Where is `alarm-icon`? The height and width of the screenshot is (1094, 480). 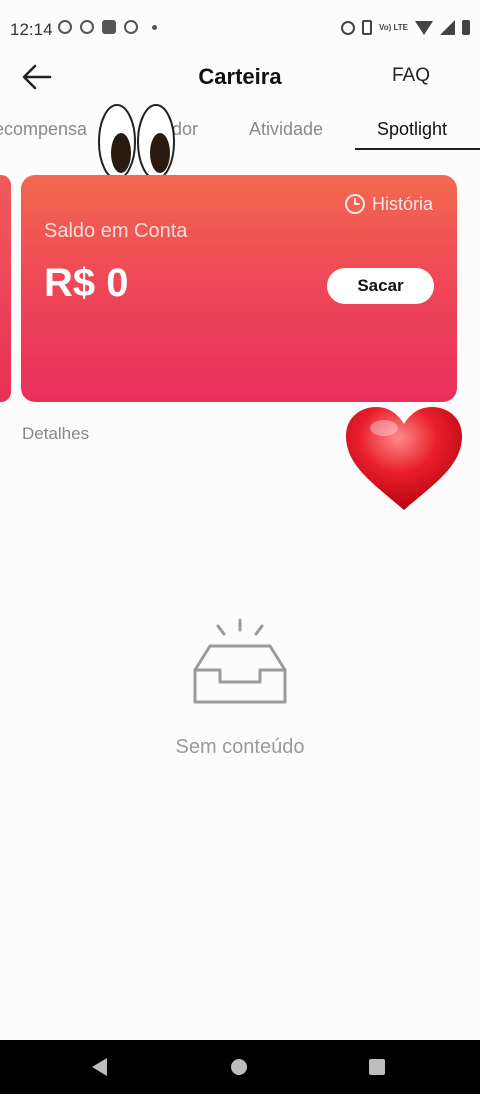
alarm-icon is located at coordinates (347, 27).